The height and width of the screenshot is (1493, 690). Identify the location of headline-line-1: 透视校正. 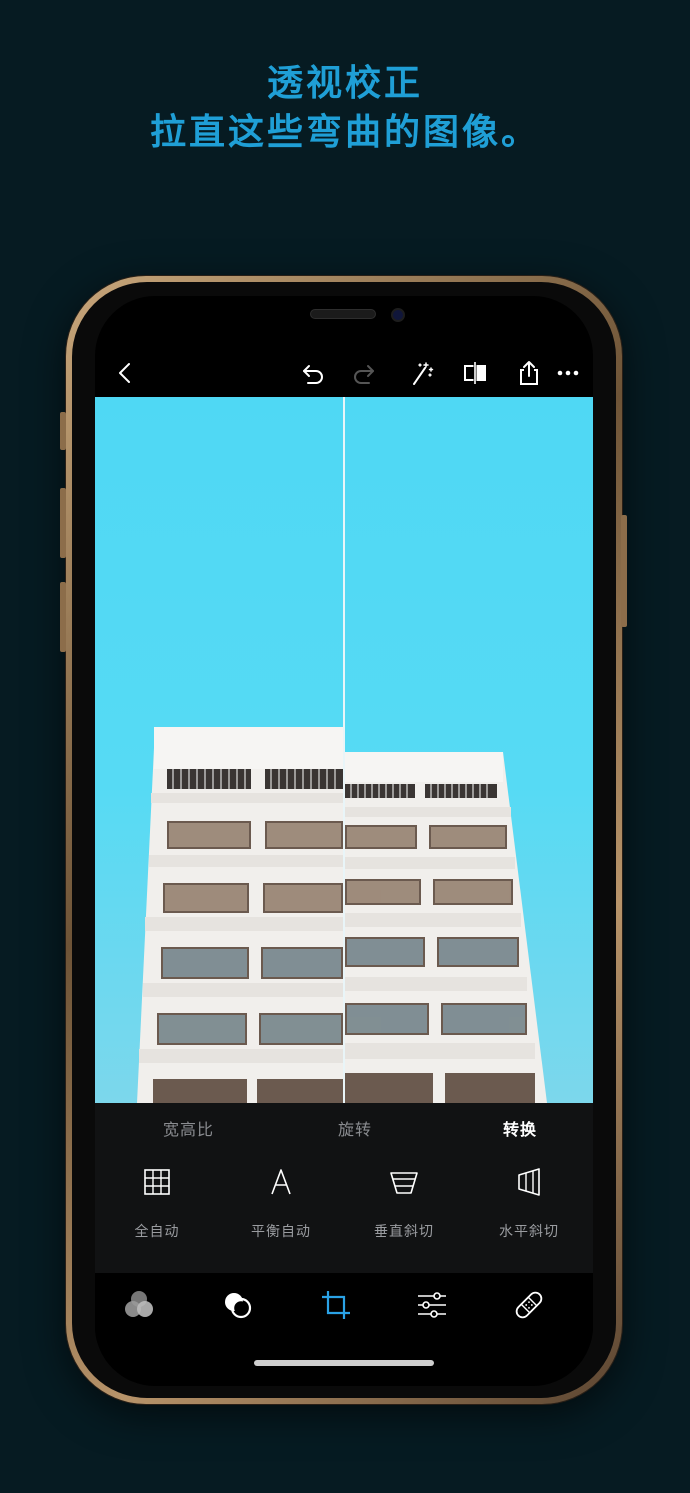
(344, 83).